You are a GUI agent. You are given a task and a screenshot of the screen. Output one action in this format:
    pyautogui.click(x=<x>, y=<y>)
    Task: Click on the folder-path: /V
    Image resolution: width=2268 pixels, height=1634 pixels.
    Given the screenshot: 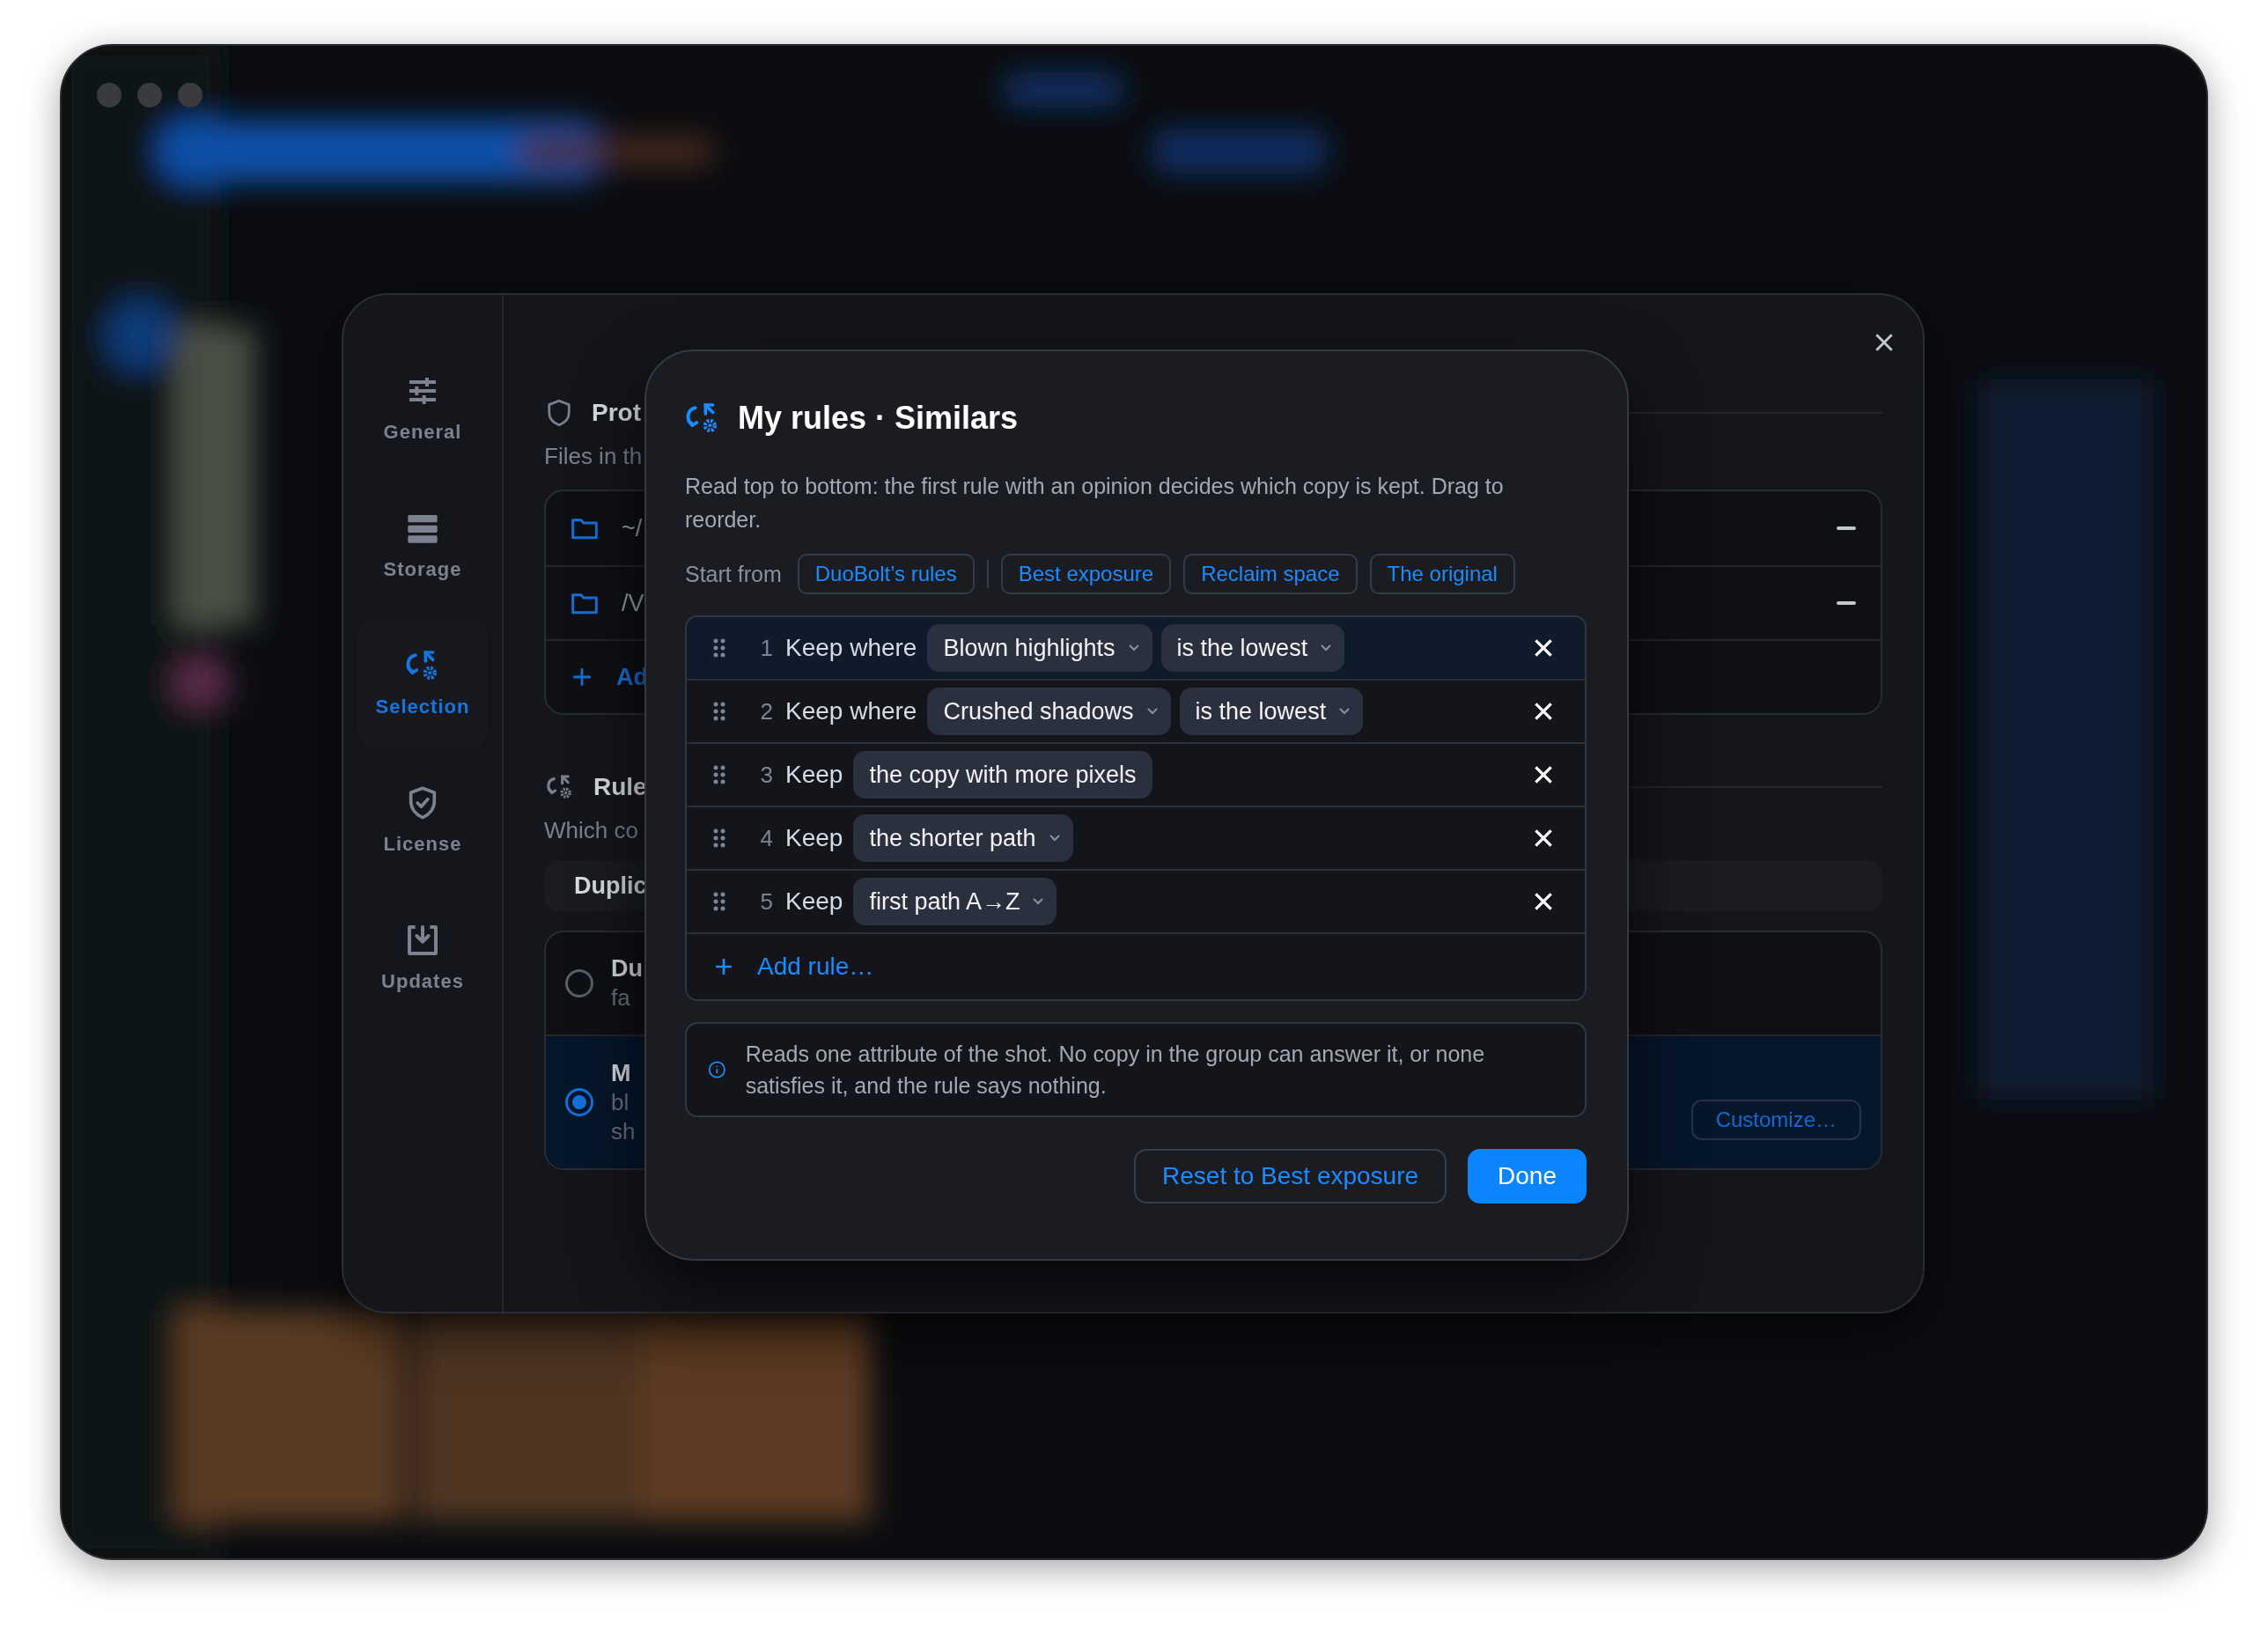 What is the action you would take?
    pyautogui.click(x=633, y=603)
    